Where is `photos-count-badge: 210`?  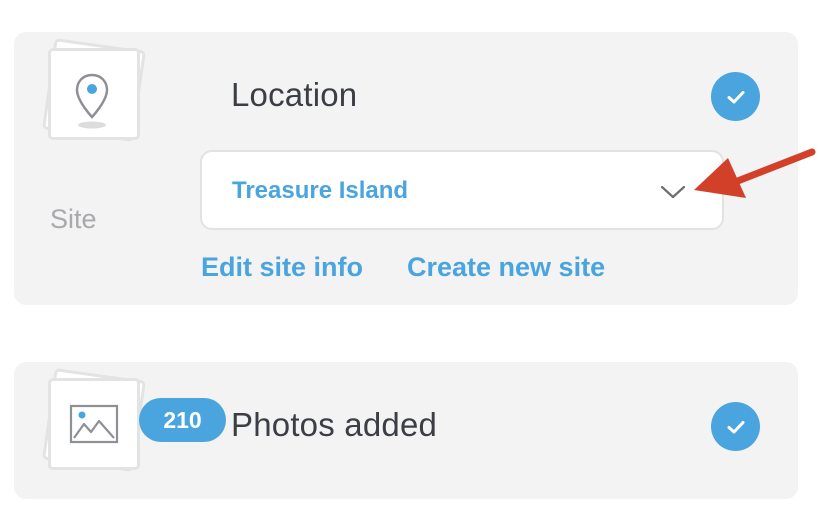 photos-count-badge: 210 is located at coordinates (182, 420).